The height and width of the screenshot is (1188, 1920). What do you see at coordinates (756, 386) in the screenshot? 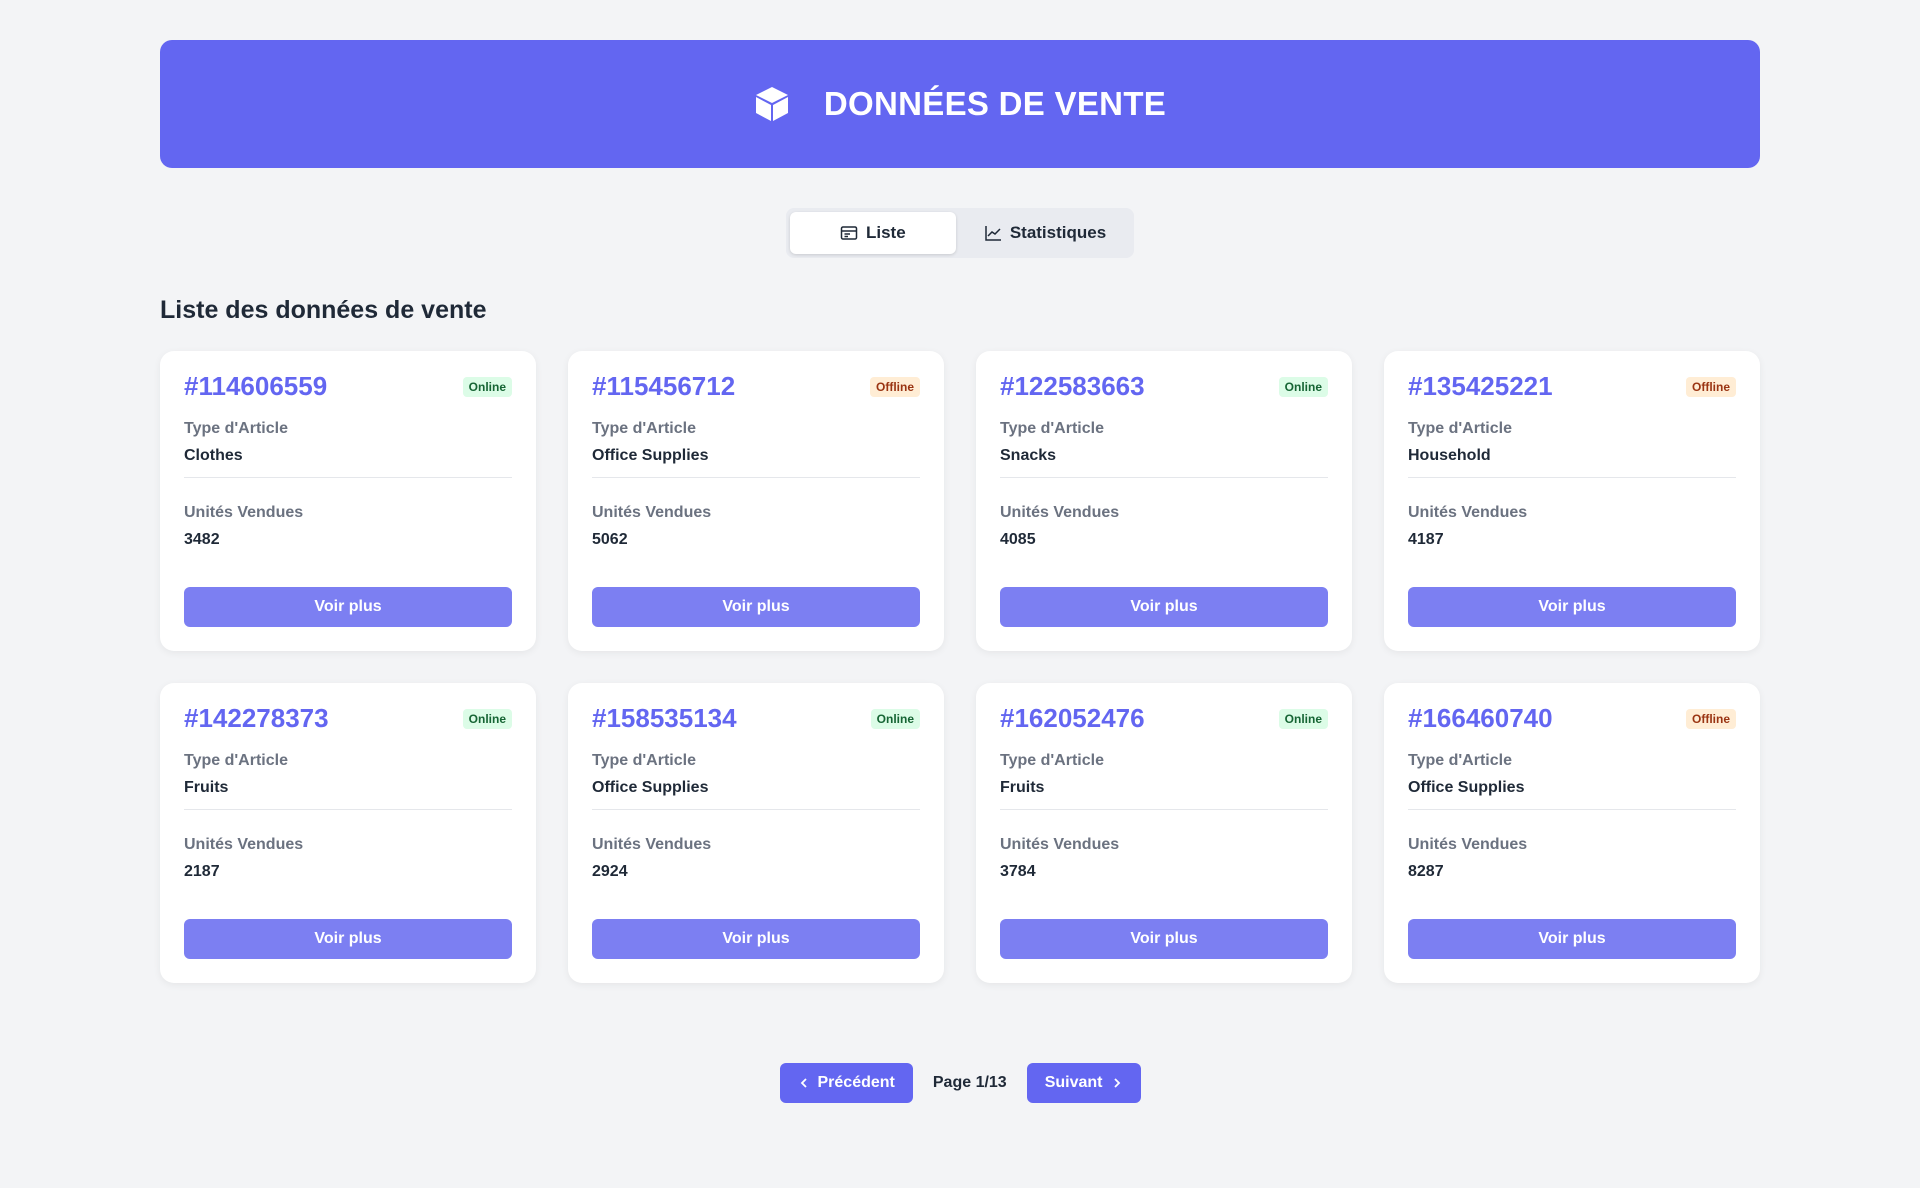
I see `card-header: #115456712 Offline` at bounding box center [756, 386].